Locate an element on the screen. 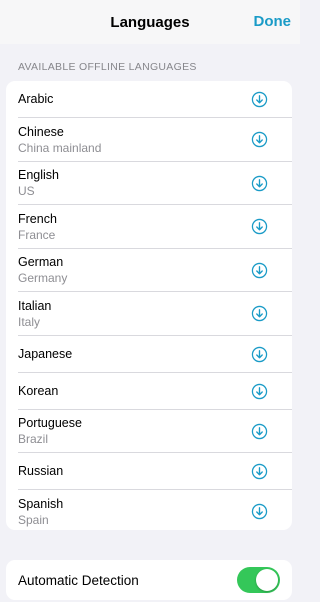  language-name: French is located at coordinates (37, 218).